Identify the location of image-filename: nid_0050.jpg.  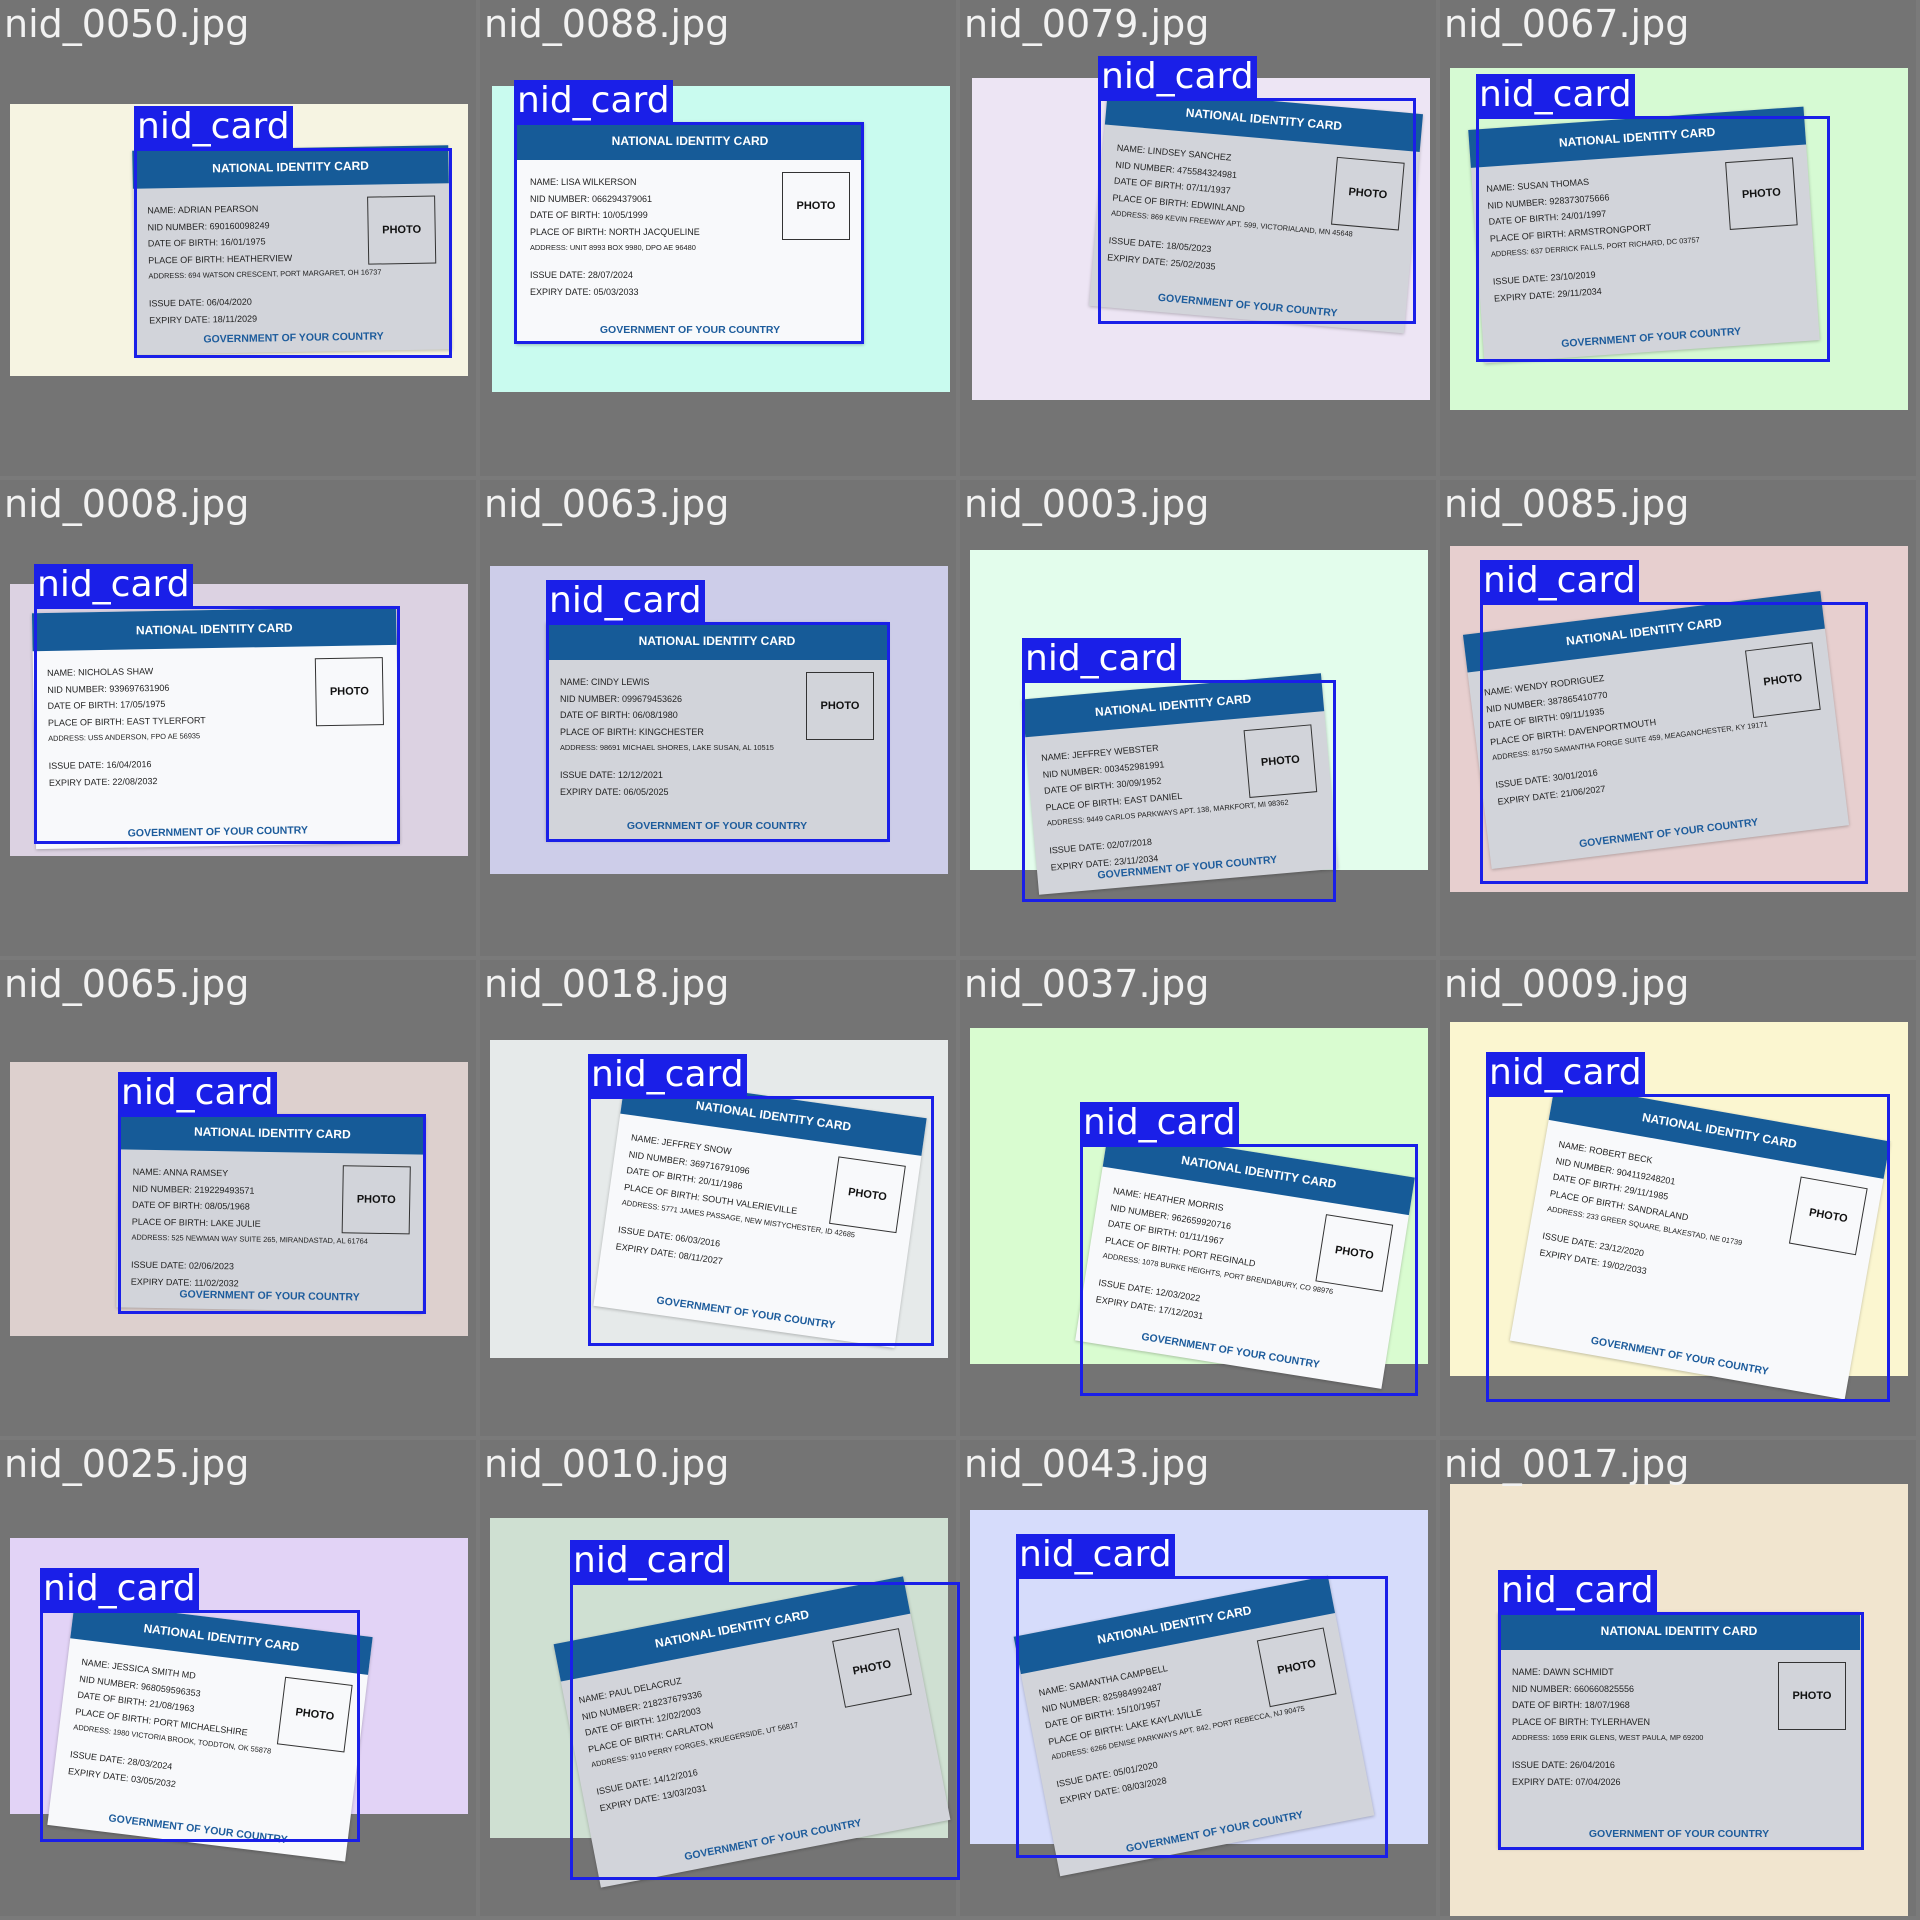
(127, 24).